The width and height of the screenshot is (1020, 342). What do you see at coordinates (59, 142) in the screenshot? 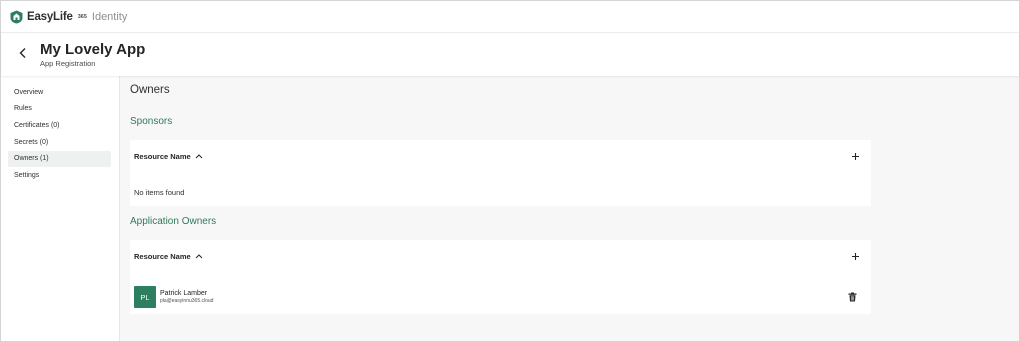
I see `sidebar-item-secrets: Secrets (0)` at bounding box center [59, 142].